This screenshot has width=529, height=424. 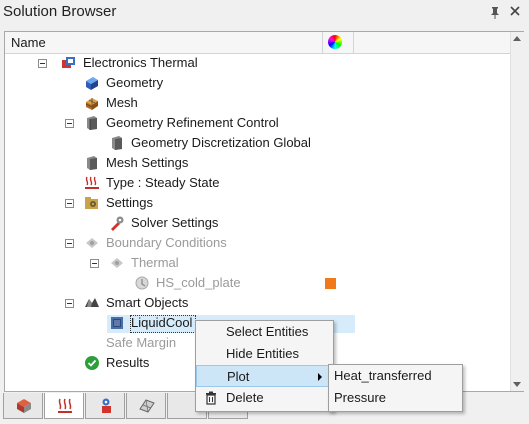 What do you see at coordinates (320, 377) in the screenshot?
I see `submenu-arrow-icon` at bounding box center [320, 377].